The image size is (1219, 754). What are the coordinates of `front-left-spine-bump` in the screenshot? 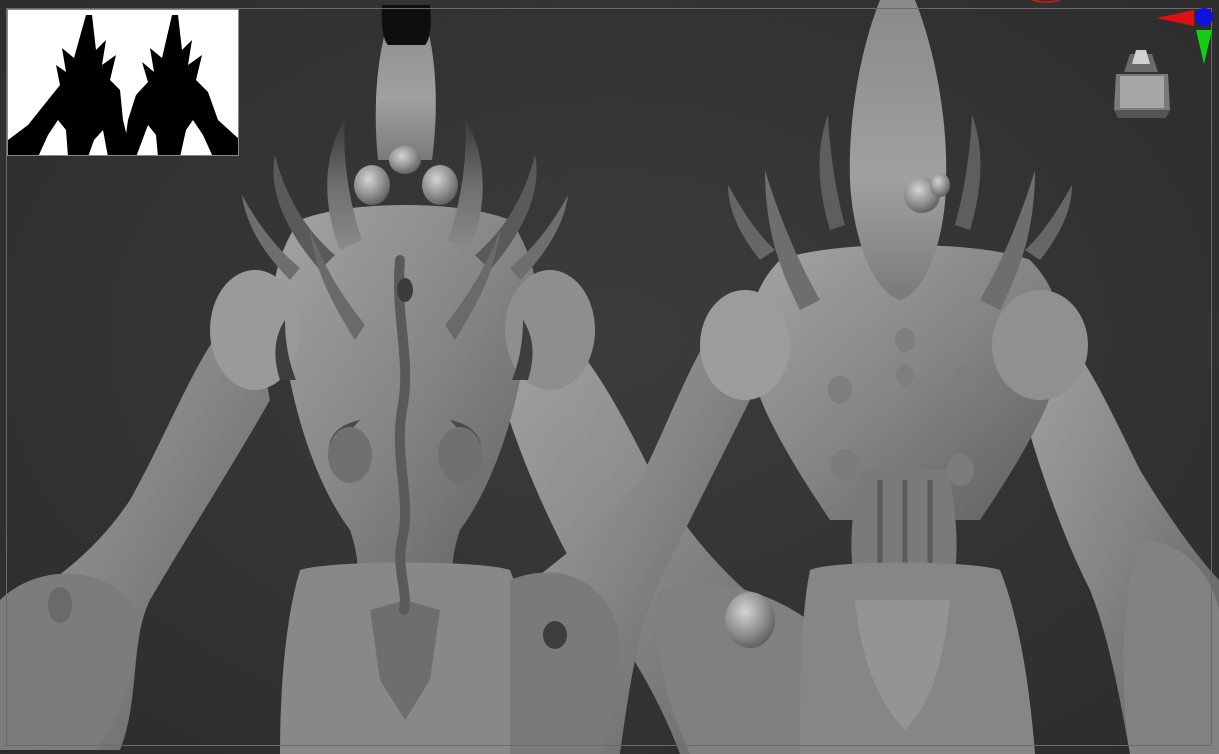 It's located at (60, 605).